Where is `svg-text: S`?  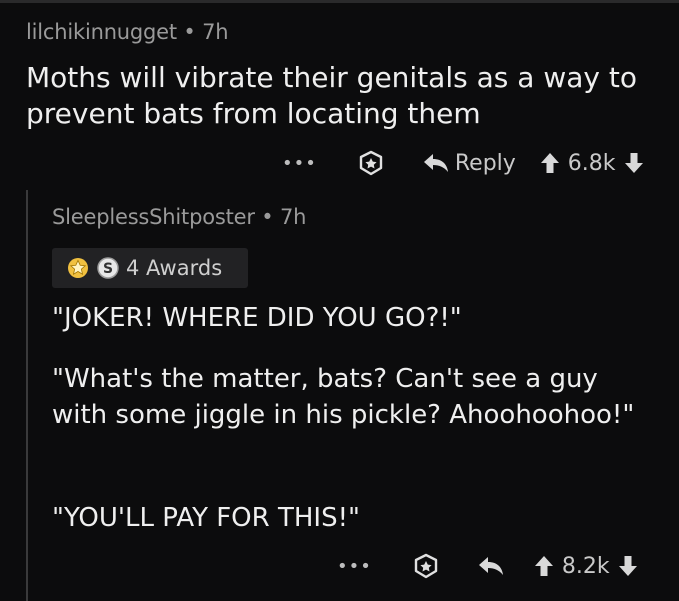 svg-text: S is located at coordinates (108, 269).